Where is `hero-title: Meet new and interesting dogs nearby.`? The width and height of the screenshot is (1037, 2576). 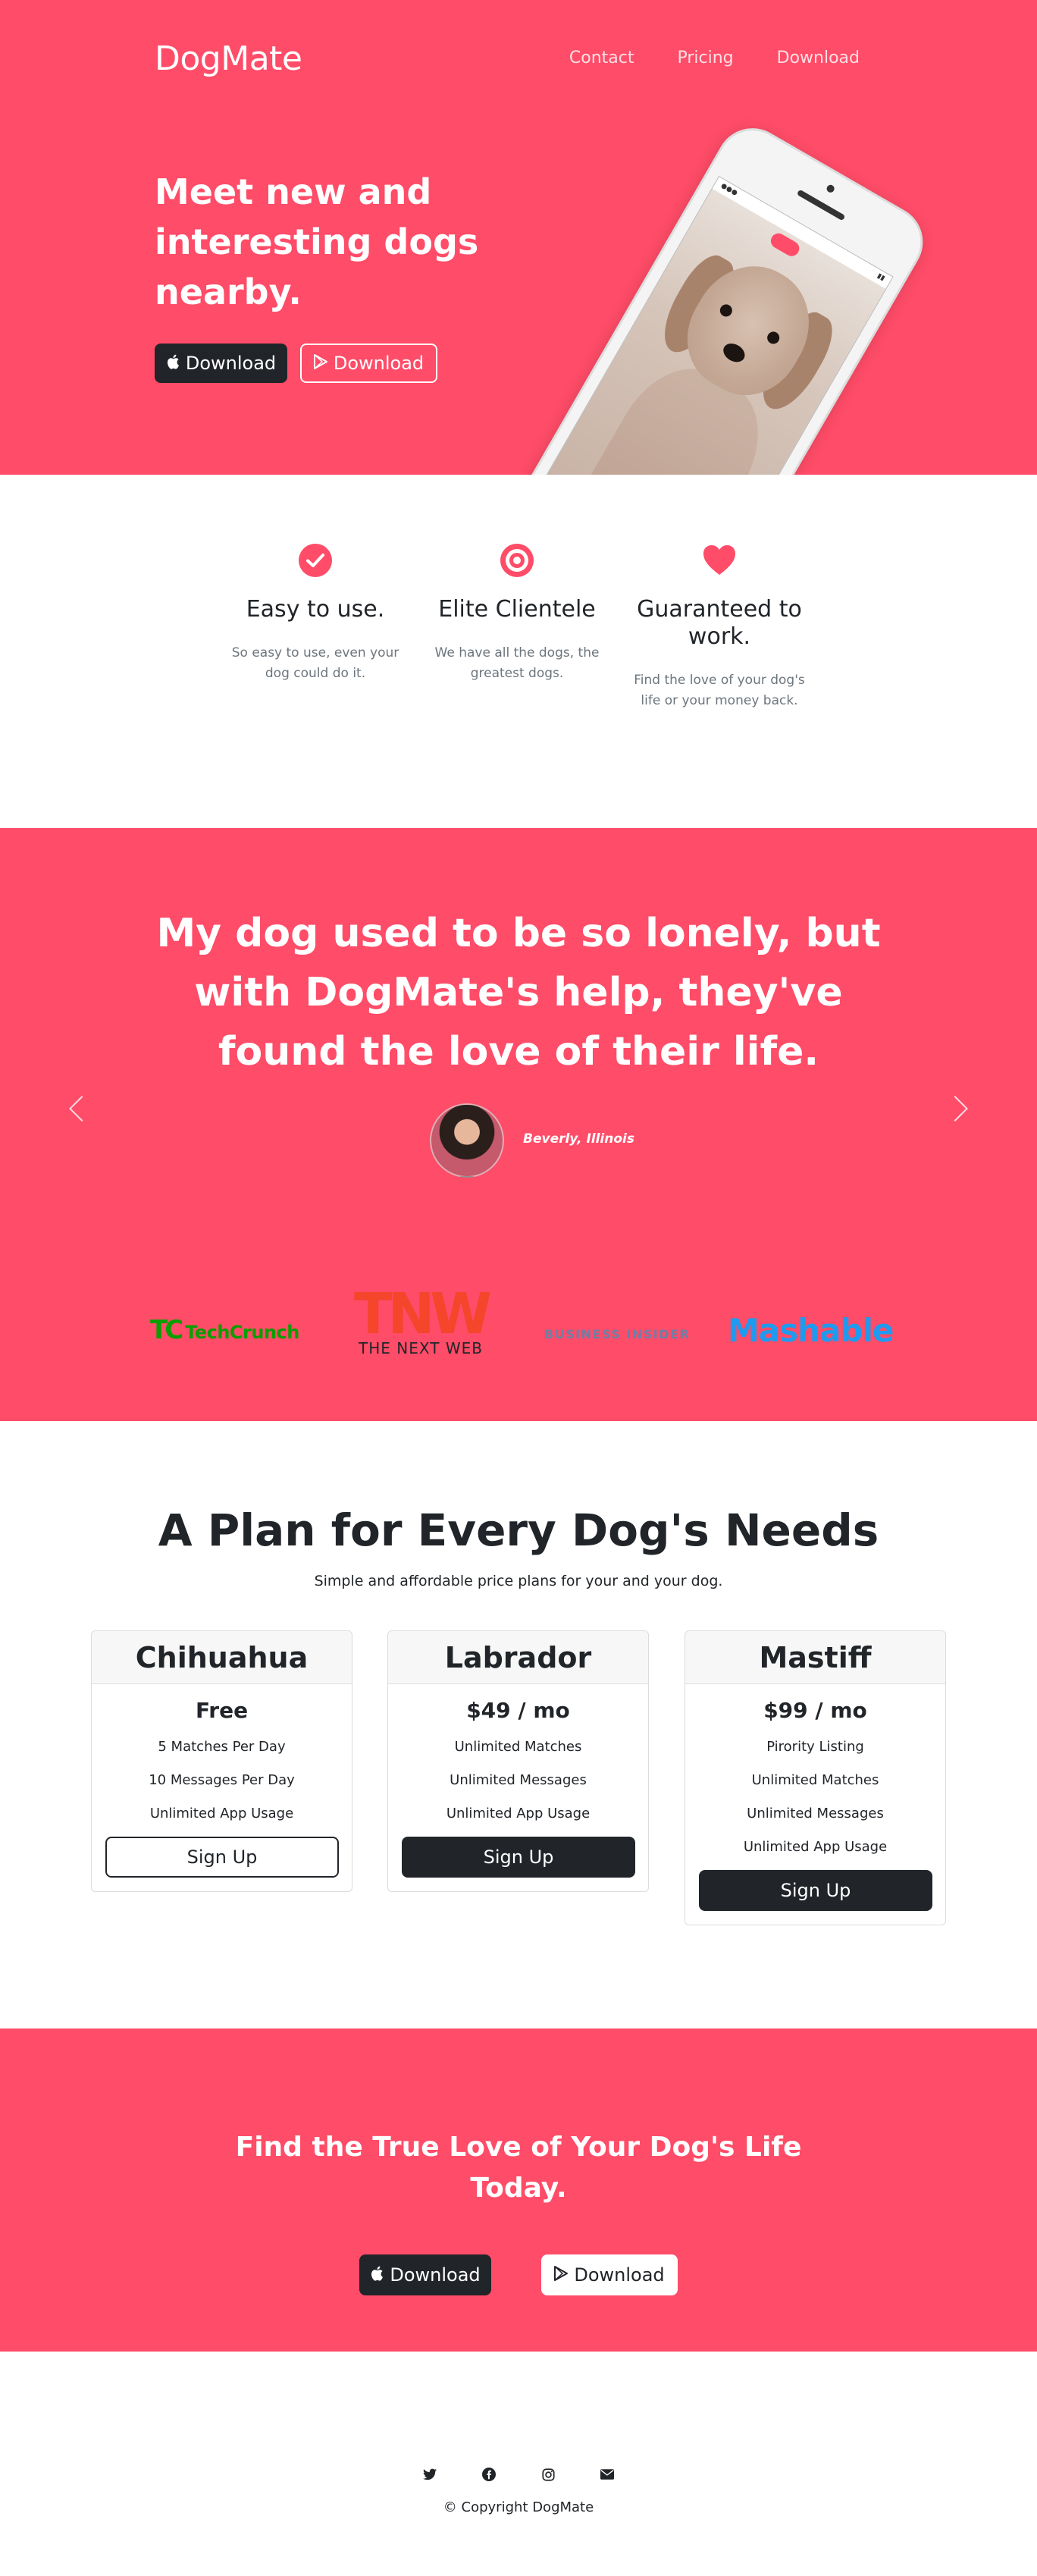
hero-title: Meet new and interesting dogs nearby. is located at coordinates (317, 241).